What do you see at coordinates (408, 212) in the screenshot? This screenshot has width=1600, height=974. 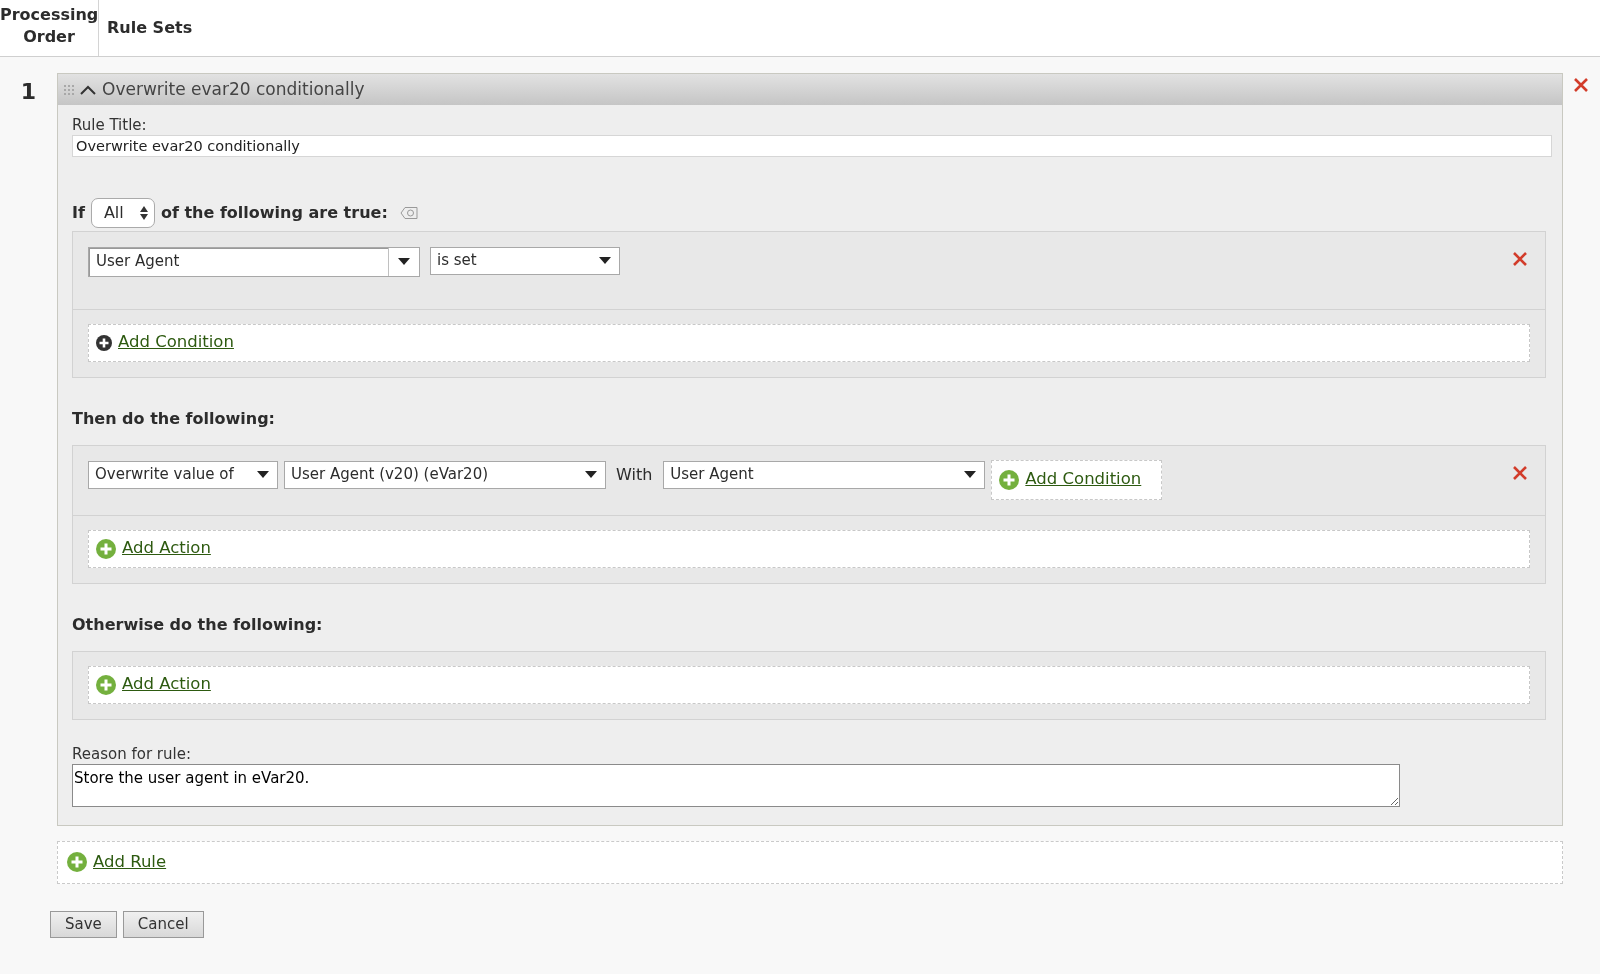 I see `help-icon` at bounding box center [408, 212].